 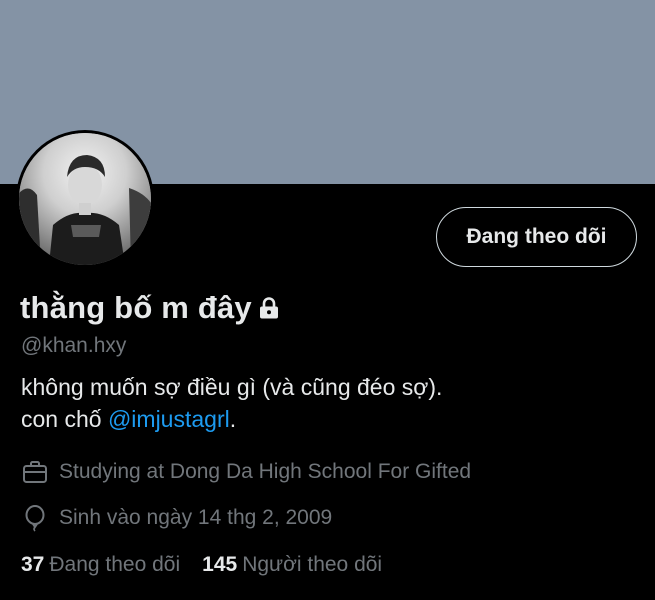 I want to click on bio-line-2-prefix: con chố, so click(x=64, y=419).